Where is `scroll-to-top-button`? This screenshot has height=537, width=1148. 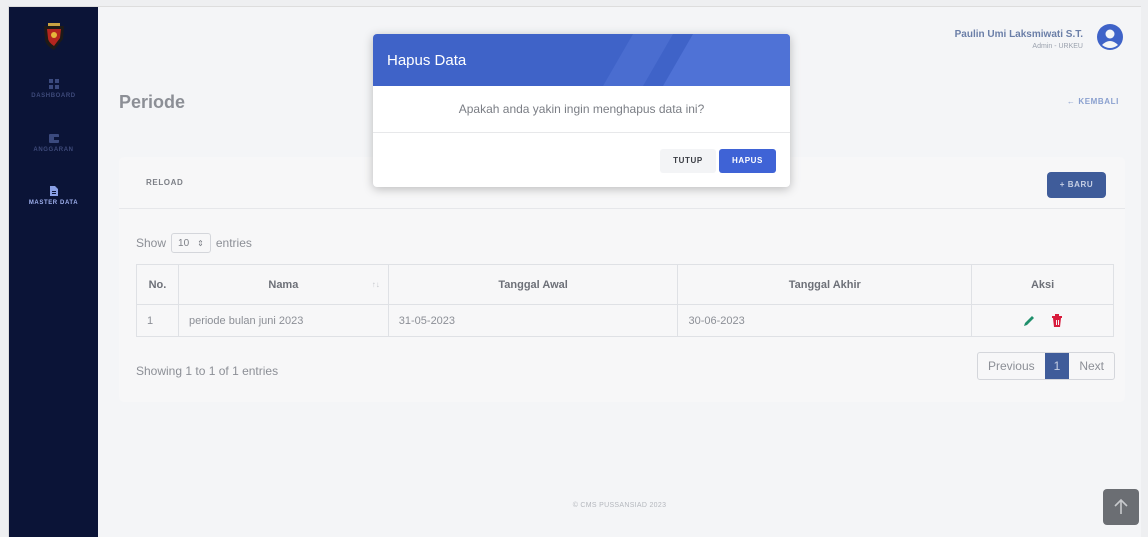
scroll-to-top-button is located at coordinates (1121, 507).